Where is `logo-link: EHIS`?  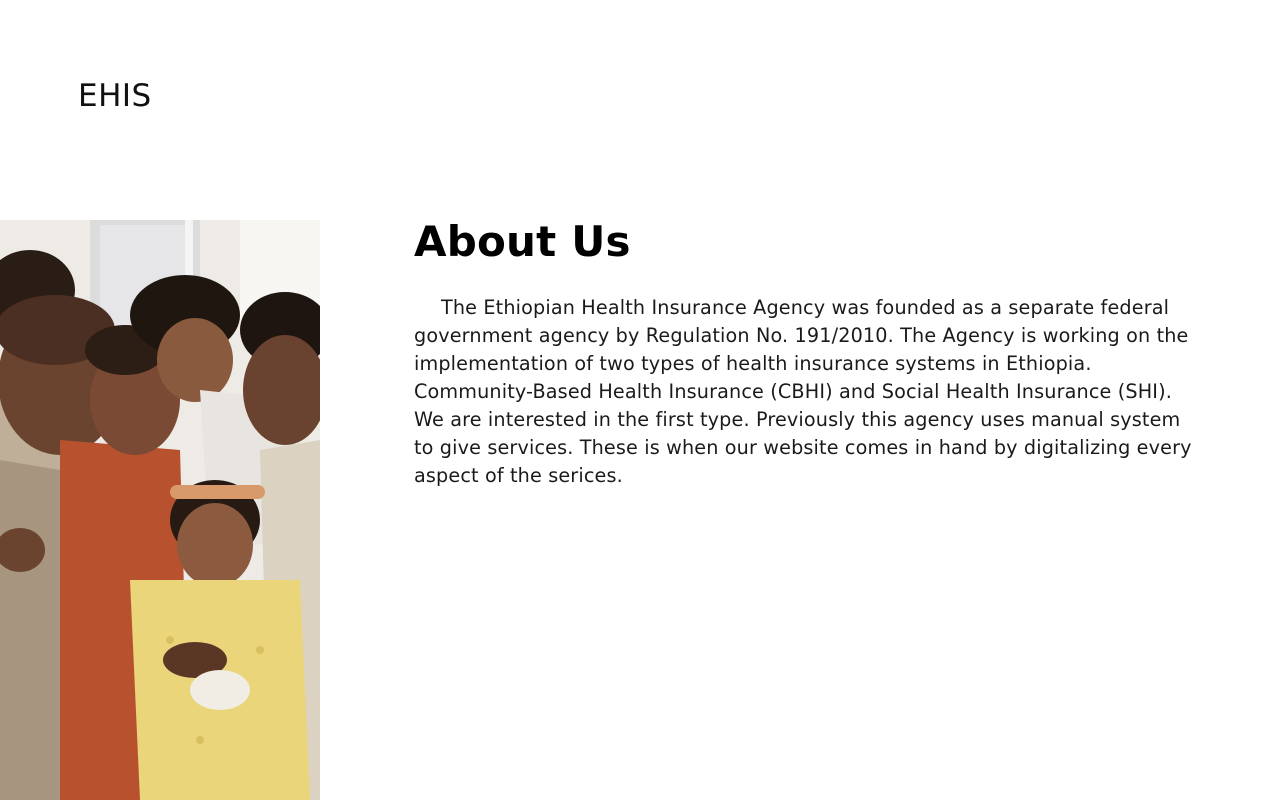
logo-link: EHIS is located at coordinates (115, 96).